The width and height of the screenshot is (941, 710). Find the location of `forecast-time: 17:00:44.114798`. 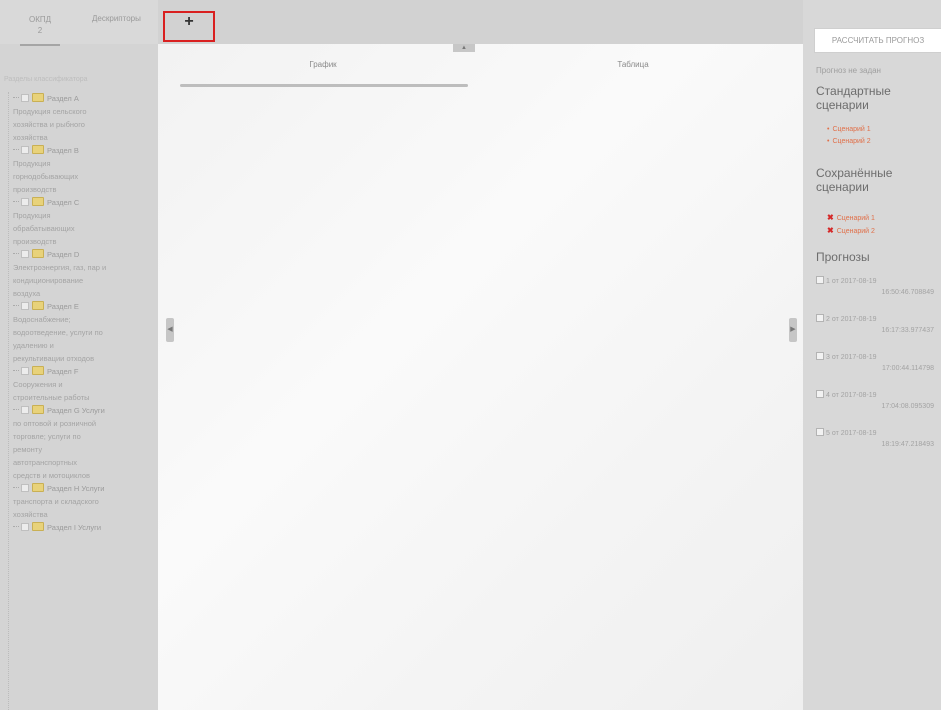

forecast-time: 17:00:44.114798 is located at coordinates (907, 368).